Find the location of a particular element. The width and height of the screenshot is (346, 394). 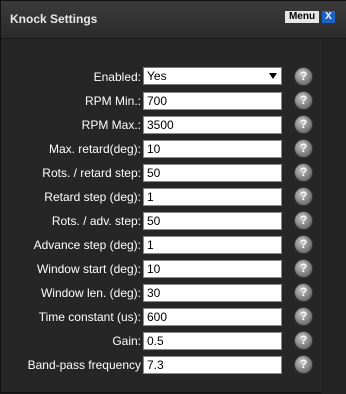

row-rots-retard-step: Rots. / retard step: 50 ? is located at coordinates (161, 173).